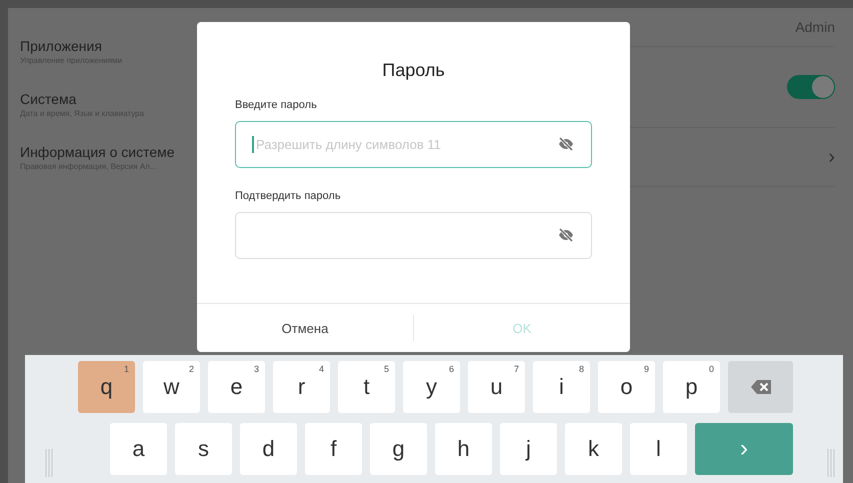 The width and height of the screenshot is (853, 483). Describe the element at coordinates (451, 369) in the screenshot. I see `key-hint: 6` at that location.